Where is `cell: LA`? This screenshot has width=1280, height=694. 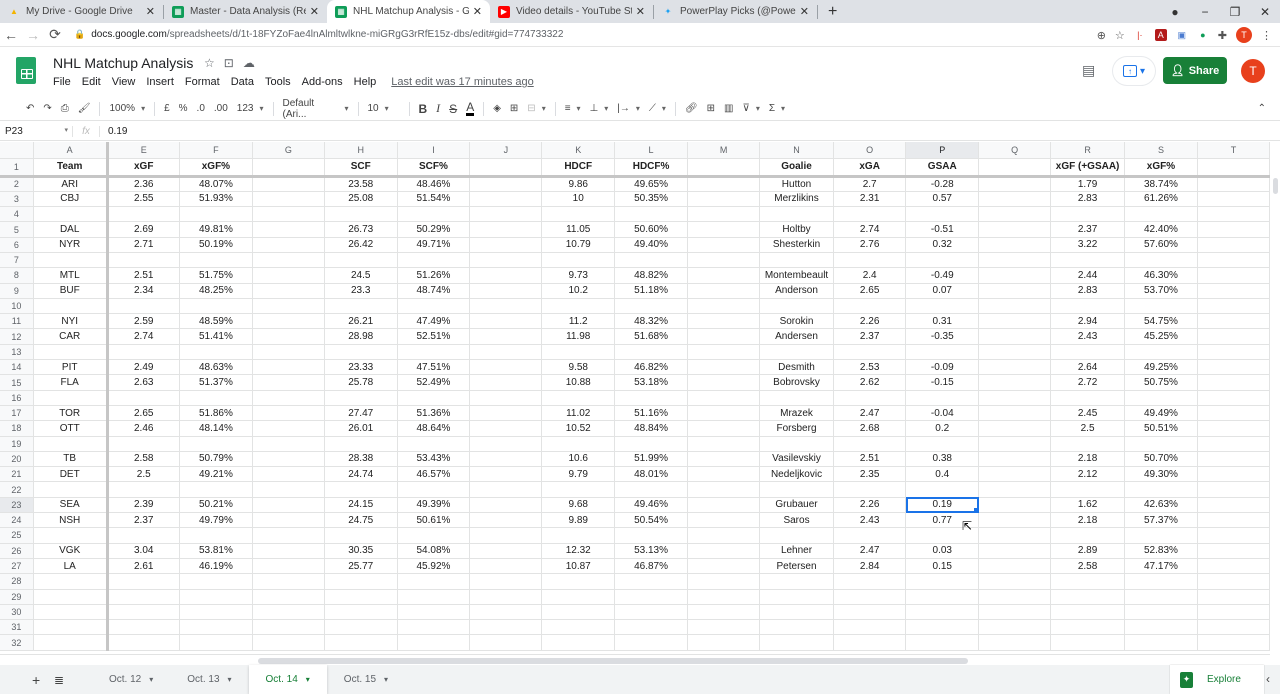
cell: LA is located at coordinates (71, 566).